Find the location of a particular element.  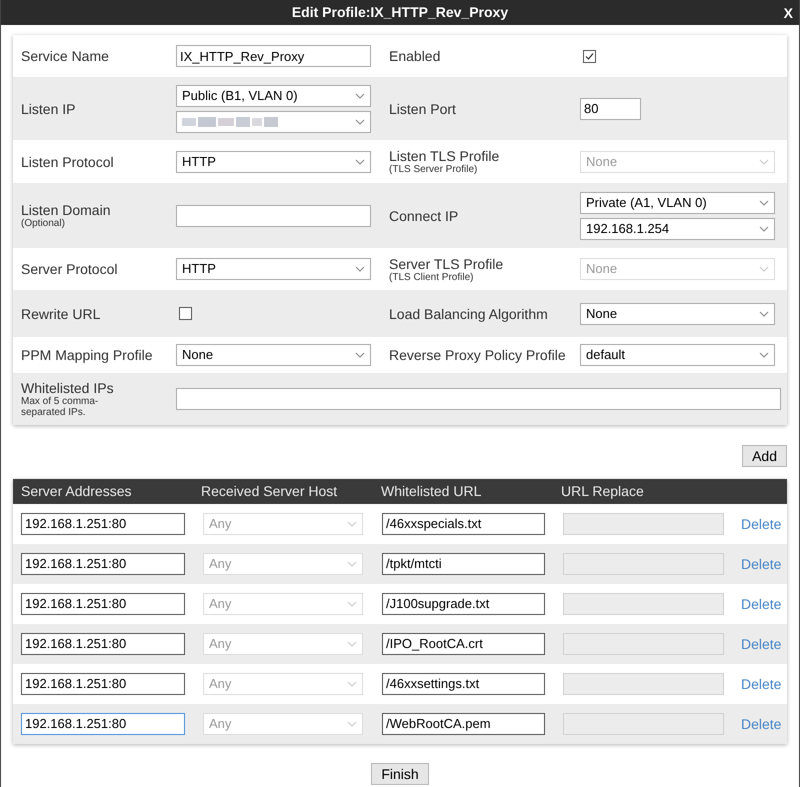

dropdown: 192.168.1.254 is located at coordinates (677, 229).